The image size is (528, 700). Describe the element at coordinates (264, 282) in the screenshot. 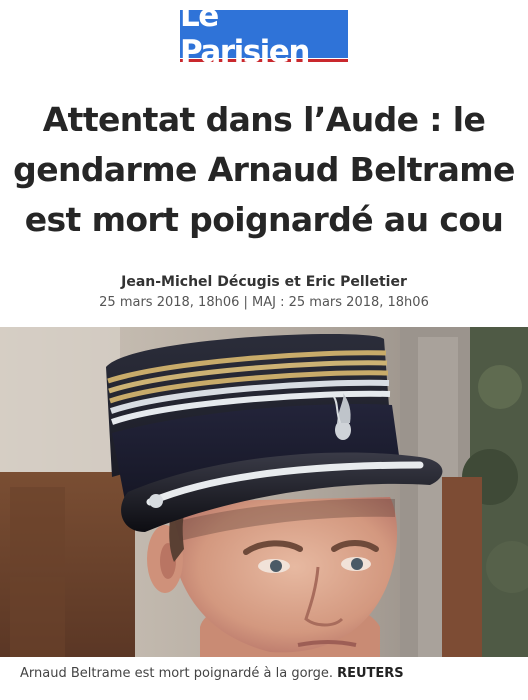

I see `article-authors: Jean-Michel Décugis et Eric Pelletier` at that location.